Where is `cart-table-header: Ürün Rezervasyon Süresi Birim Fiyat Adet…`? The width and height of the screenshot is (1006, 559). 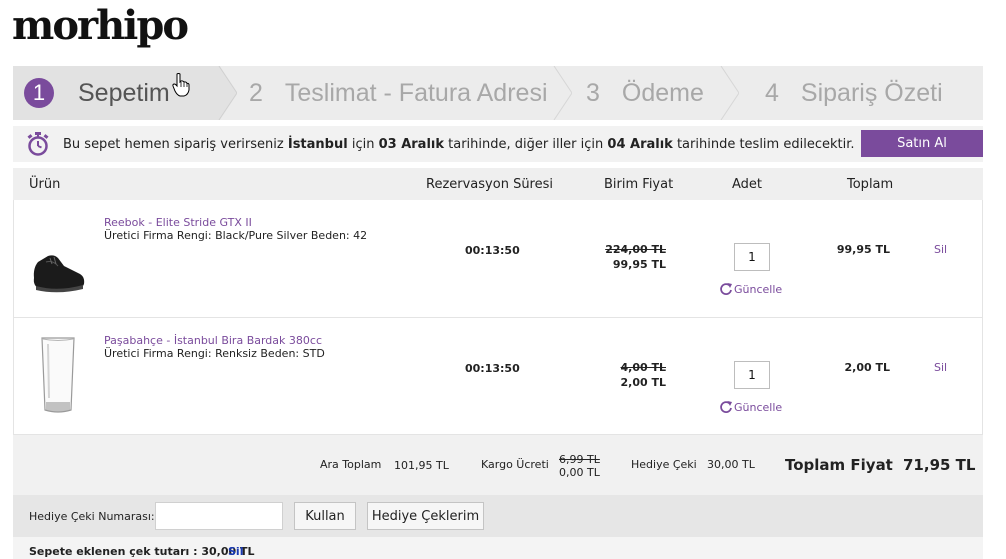
cart-table-header: Ürün Rezervasyon Süresi Birim Fiyat Adet… is located at coordinates (498, 184).